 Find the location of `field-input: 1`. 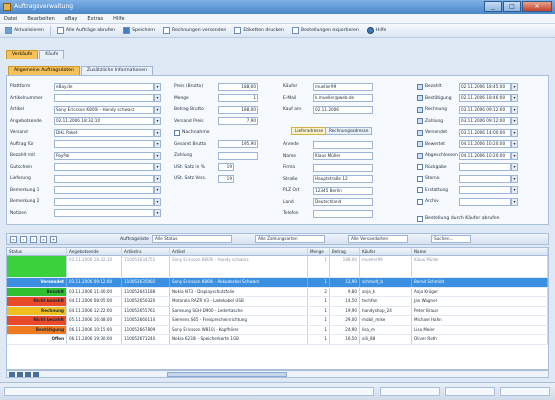

field-input: 1 is located at coordinates (238, 98).